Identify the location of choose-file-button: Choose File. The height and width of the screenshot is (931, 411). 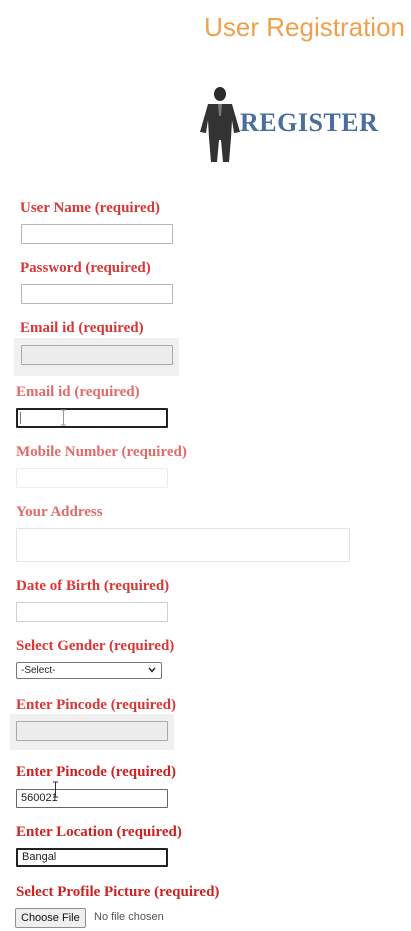
(50, 918).